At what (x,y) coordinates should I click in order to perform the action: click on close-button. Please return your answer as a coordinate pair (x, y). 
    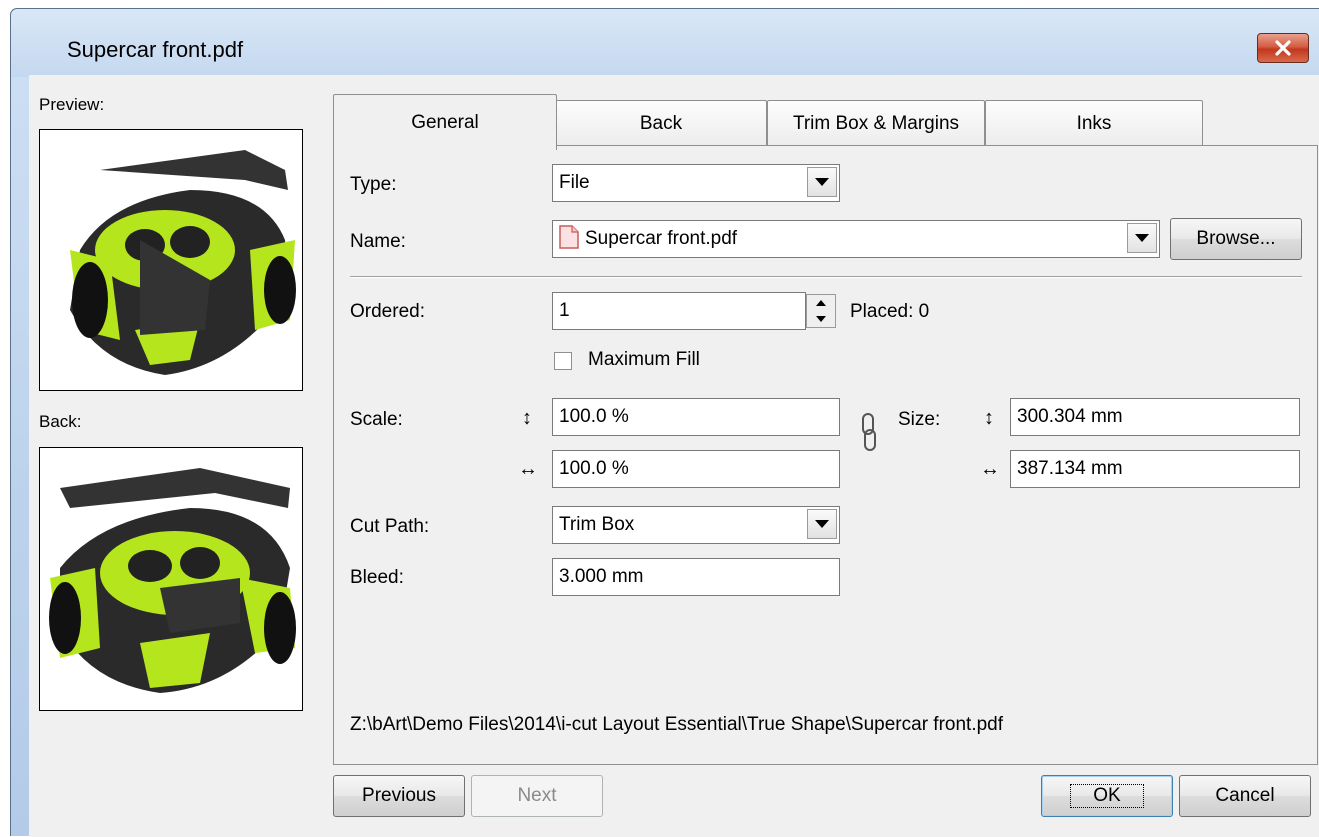
    Looking at the image, I should click on (1283, 48).